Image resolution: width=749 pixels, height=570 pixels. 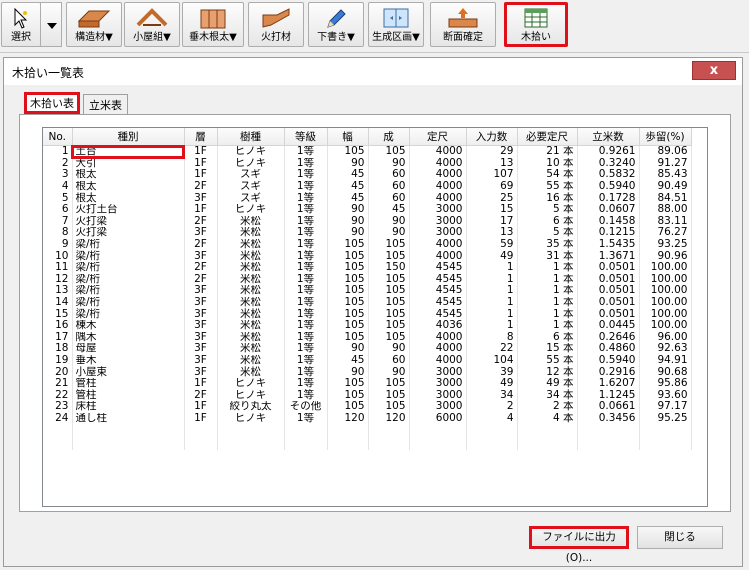 I want to click on table-row: 7 火打梁 2F 米松 1等 90 90 3000 17 6 本 0.1458 83.11, so click(x=367, y=221).